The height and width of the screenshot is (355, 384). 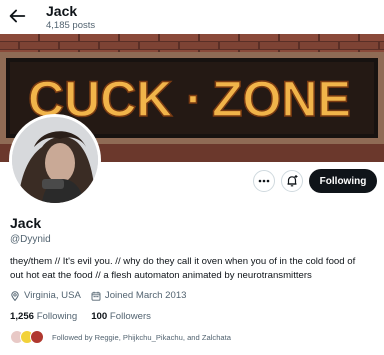 What do you see at coordinates (30, 239) in the screenshot?
I see `user-handle: @Dyynid` at bounding box center [30, 239].